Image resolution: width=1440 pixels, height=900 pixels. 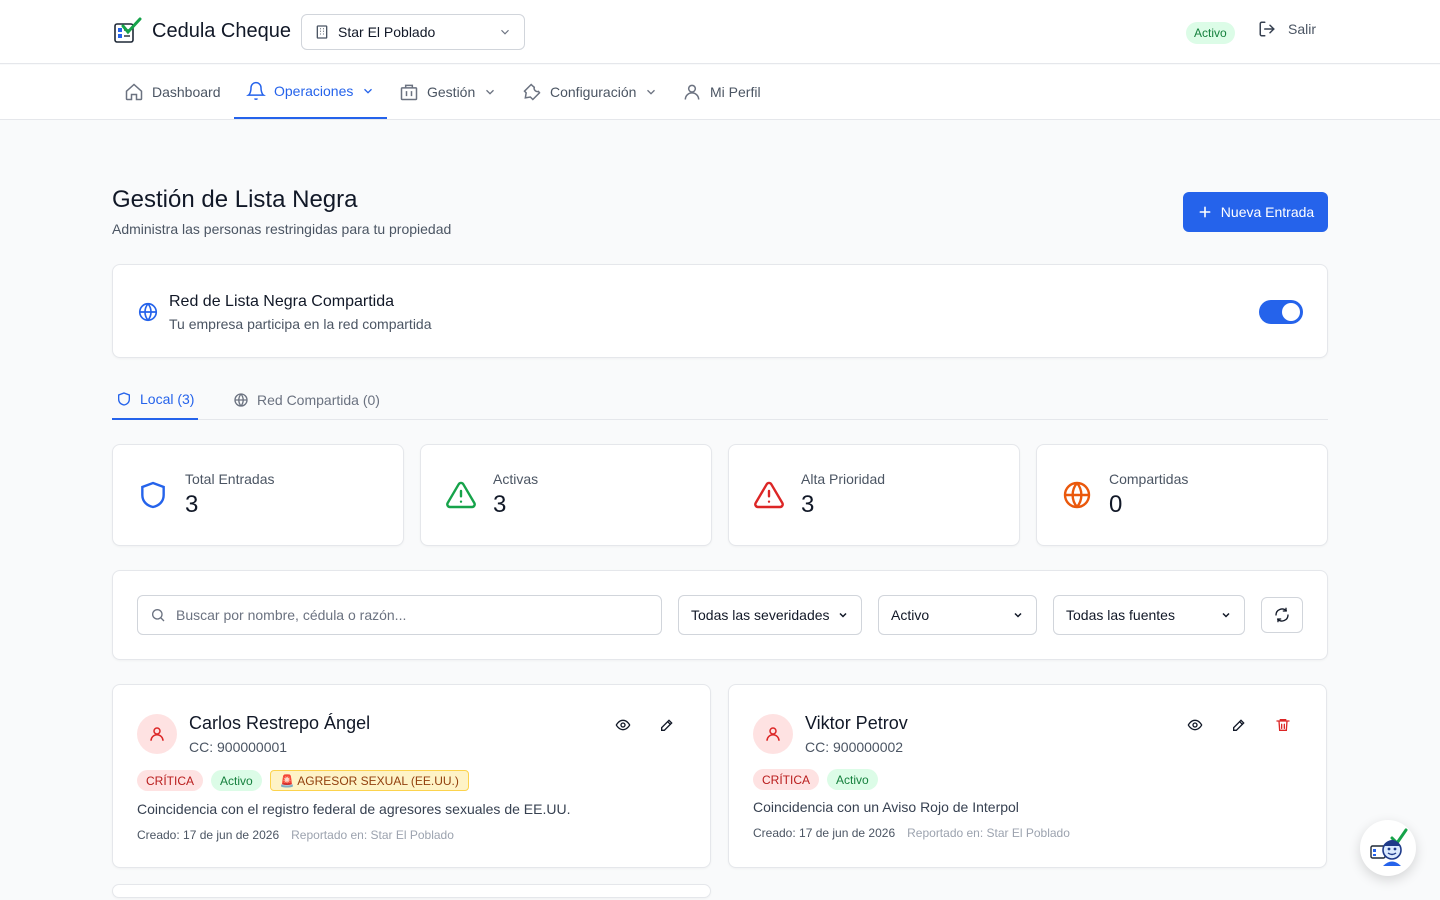 What do you see at coordinates (235, 199) in the screenshot?
I see `page-title: Gestión de Lista Negra` at bounding box center [235, 199].